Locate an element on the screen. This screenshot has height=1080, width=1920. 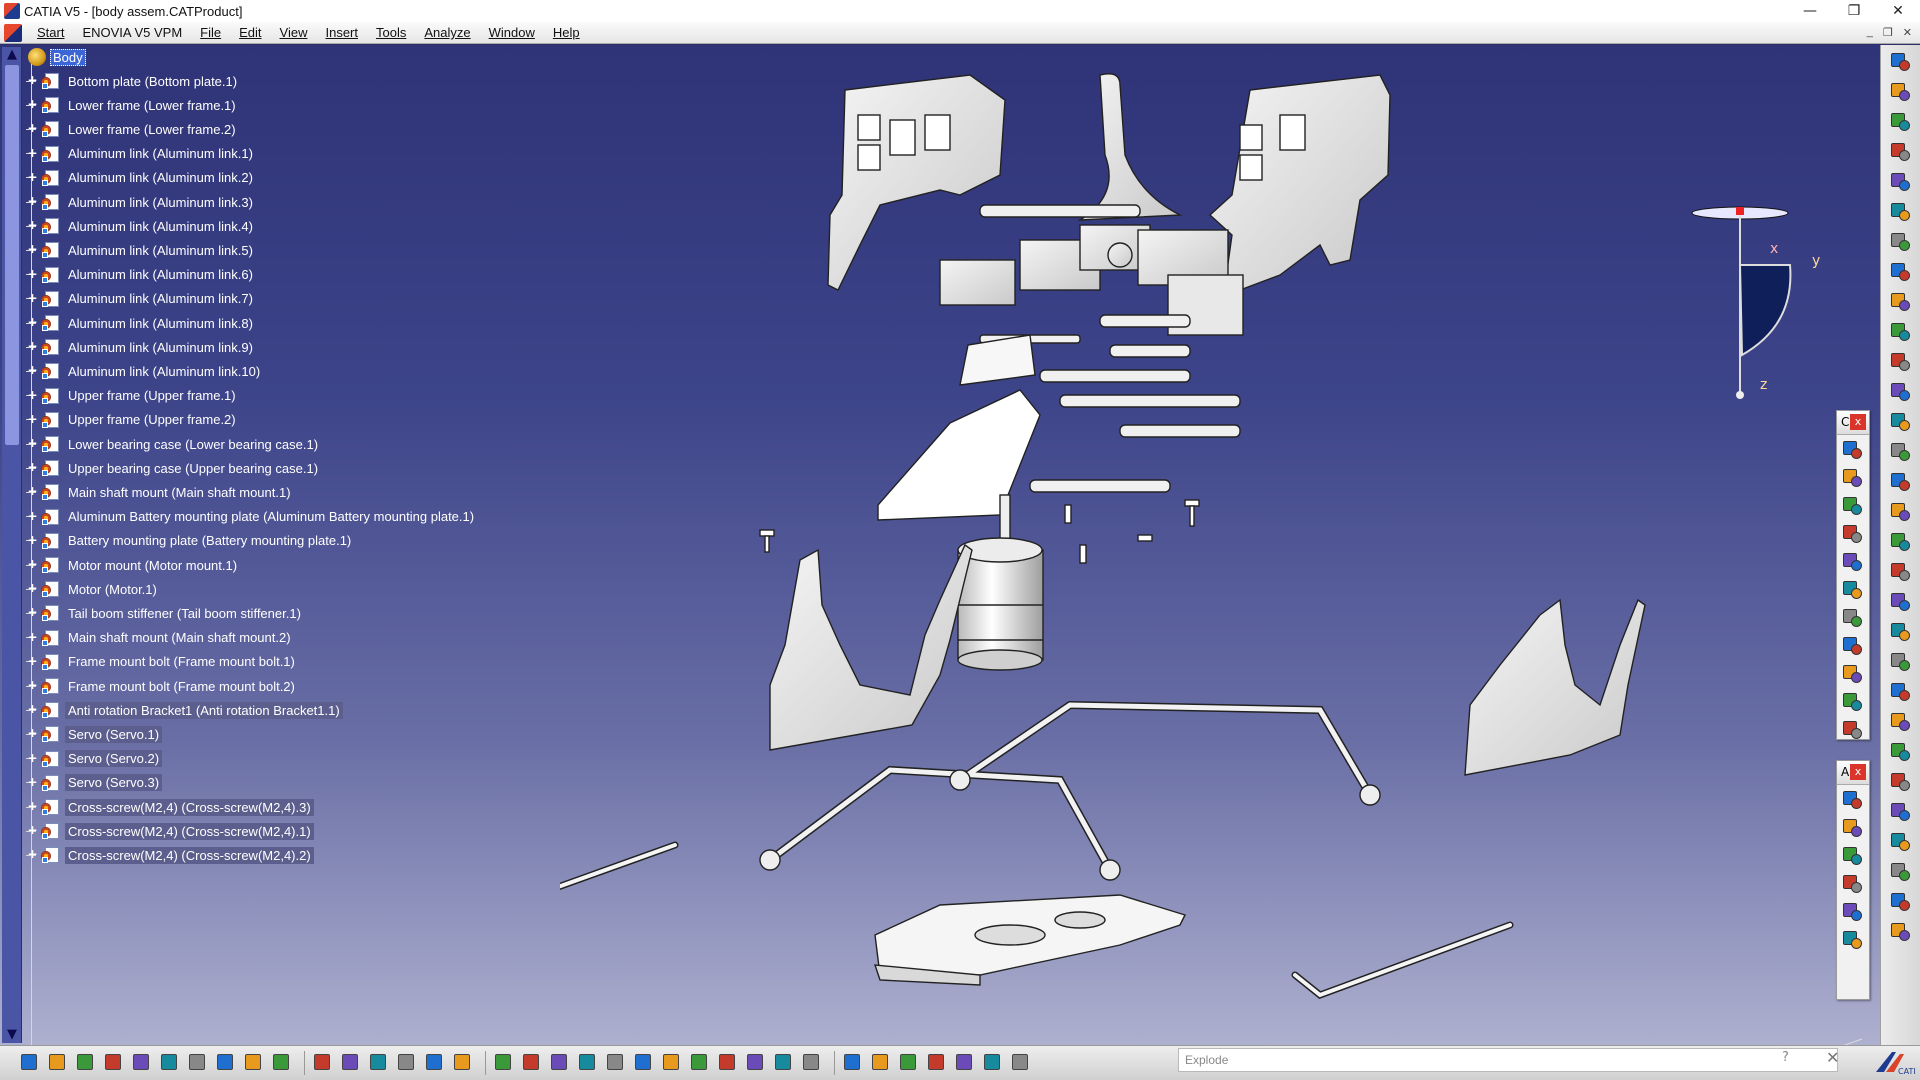
formula-icon is located at coordinates (323, 1063).